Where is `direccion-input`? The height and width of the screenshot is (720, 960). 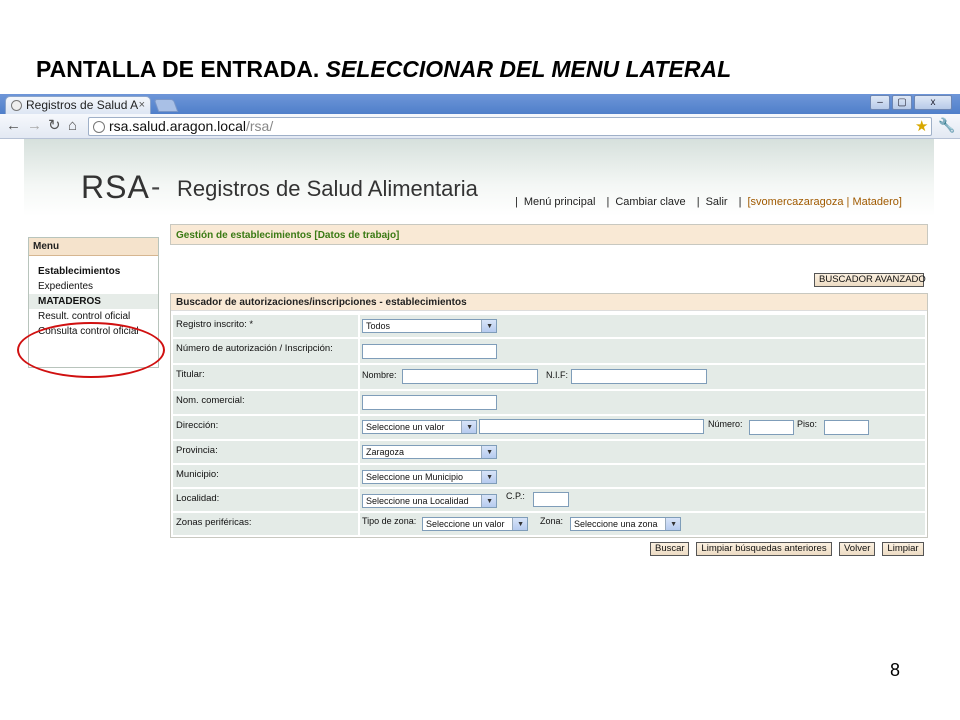
direccion-input is located at coordinates (591, 426).